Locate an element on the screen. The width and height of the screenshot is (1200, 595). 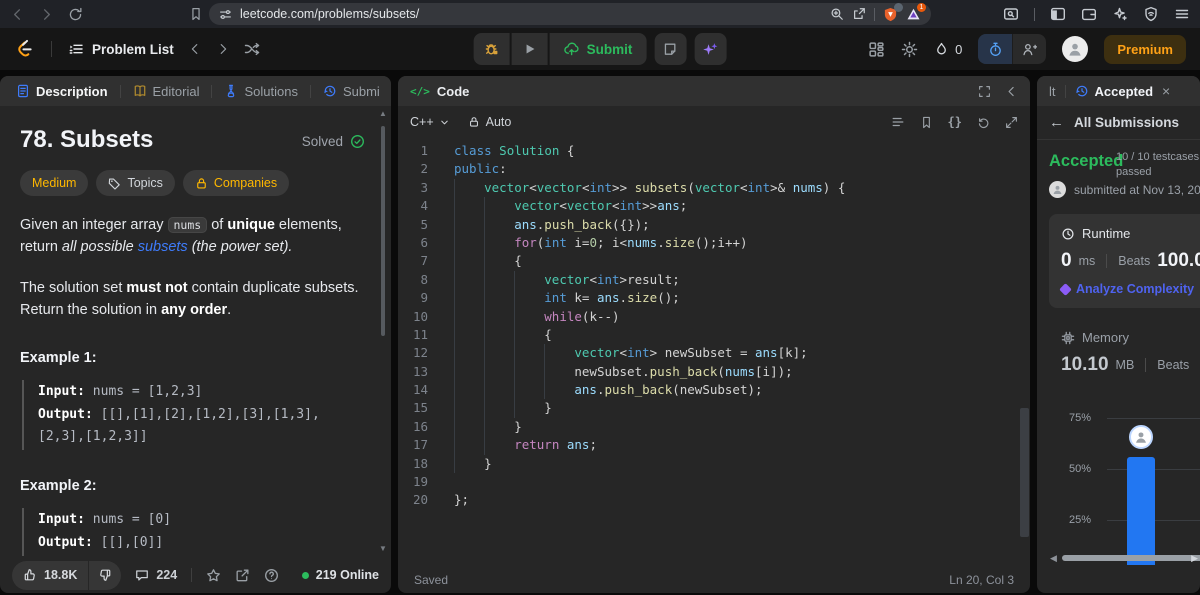
scroll-right-icon: ▶ is located at coordinates (1194, 558).